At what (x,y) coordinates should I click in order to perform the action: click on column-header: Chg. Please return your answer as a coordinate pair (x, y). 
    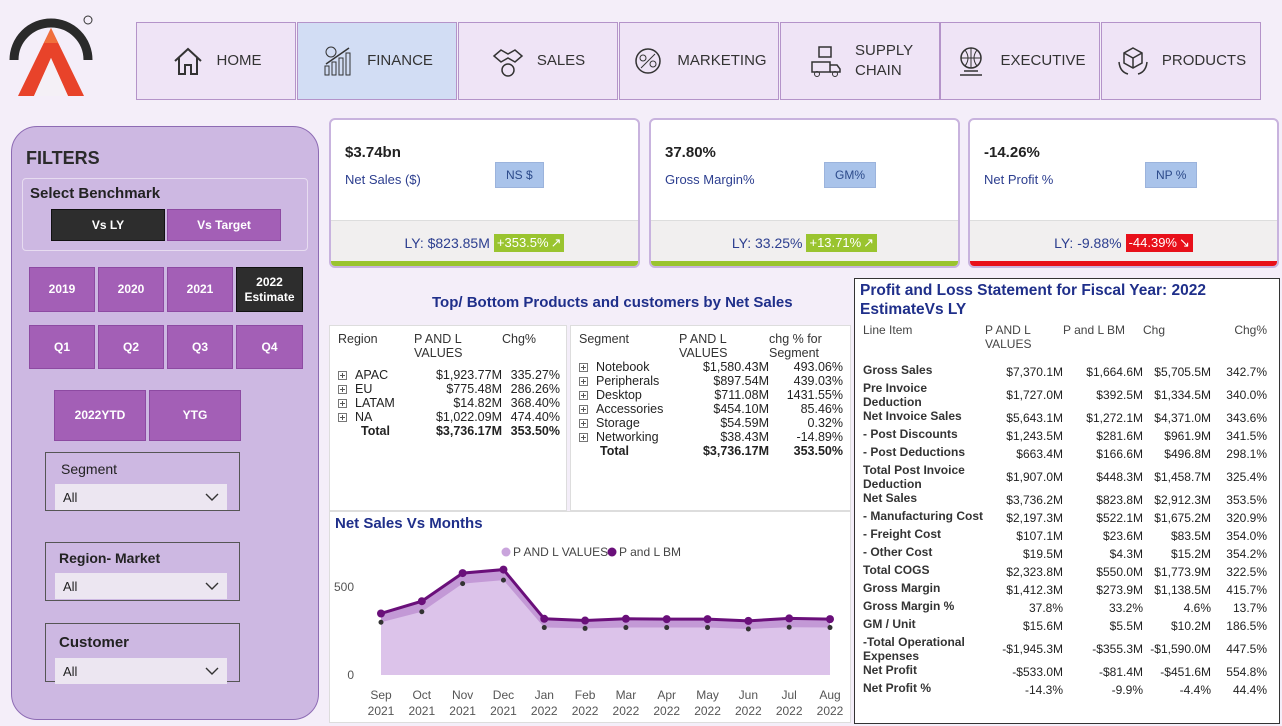
    Looking at the image, I should click on (1177, 343).